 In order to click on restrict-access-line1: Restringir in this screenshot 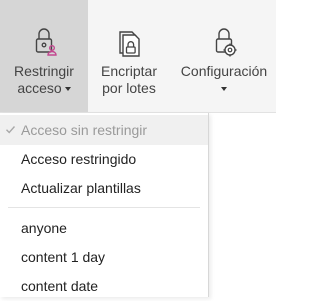, I will do `click(44, 71)`.